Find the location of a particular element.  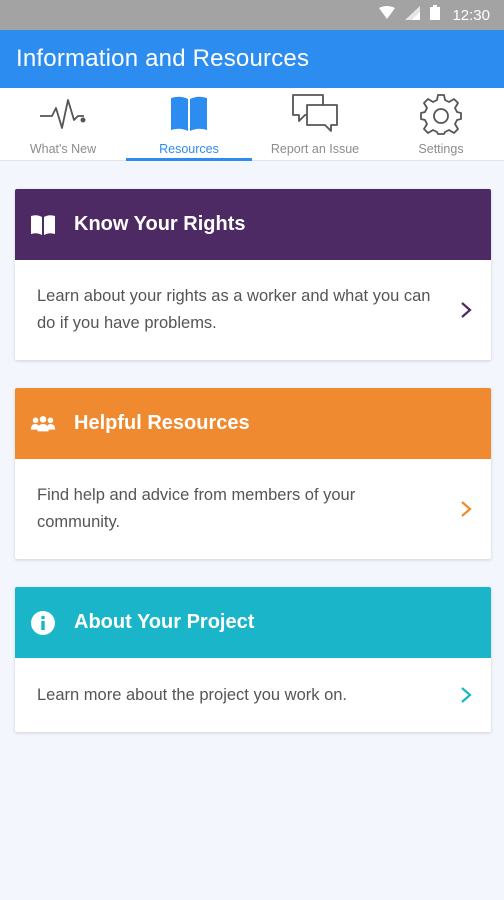

tab-resources: Resources is located at coordinates (189, 124).